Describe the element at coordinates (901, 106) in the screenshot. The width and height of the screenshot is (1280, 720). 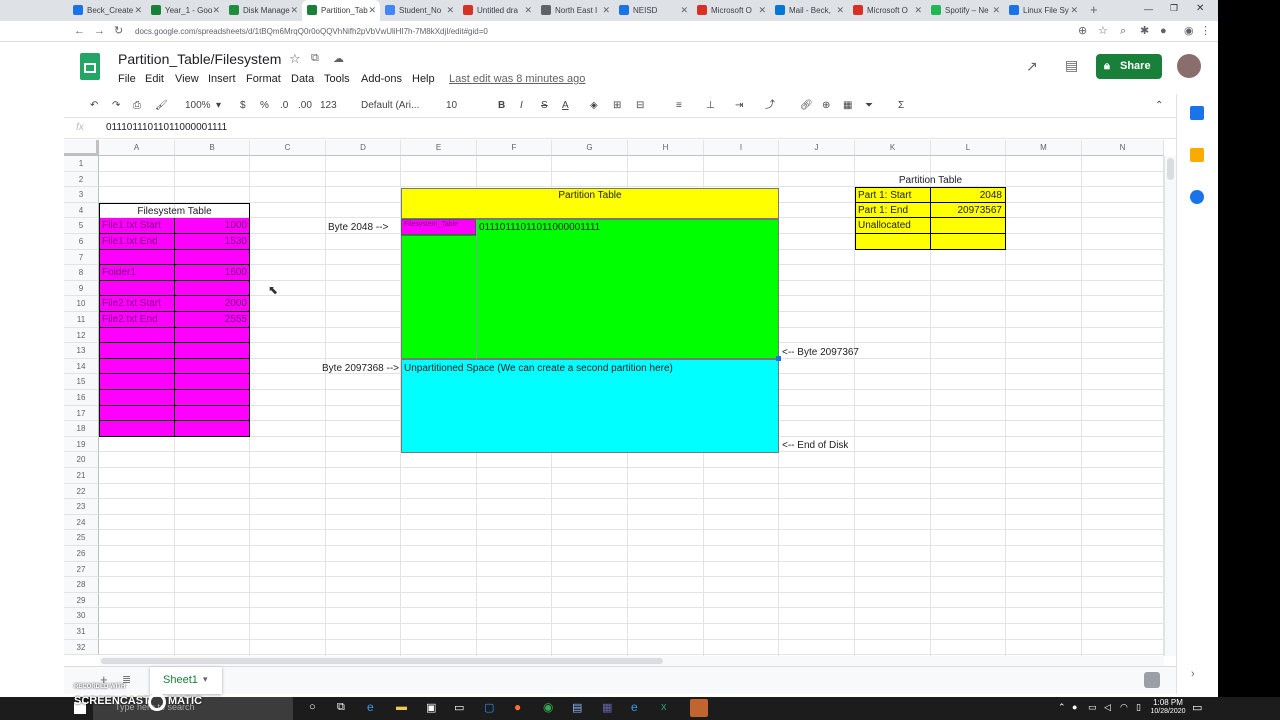
I see `functions-button: Σ` at that location.